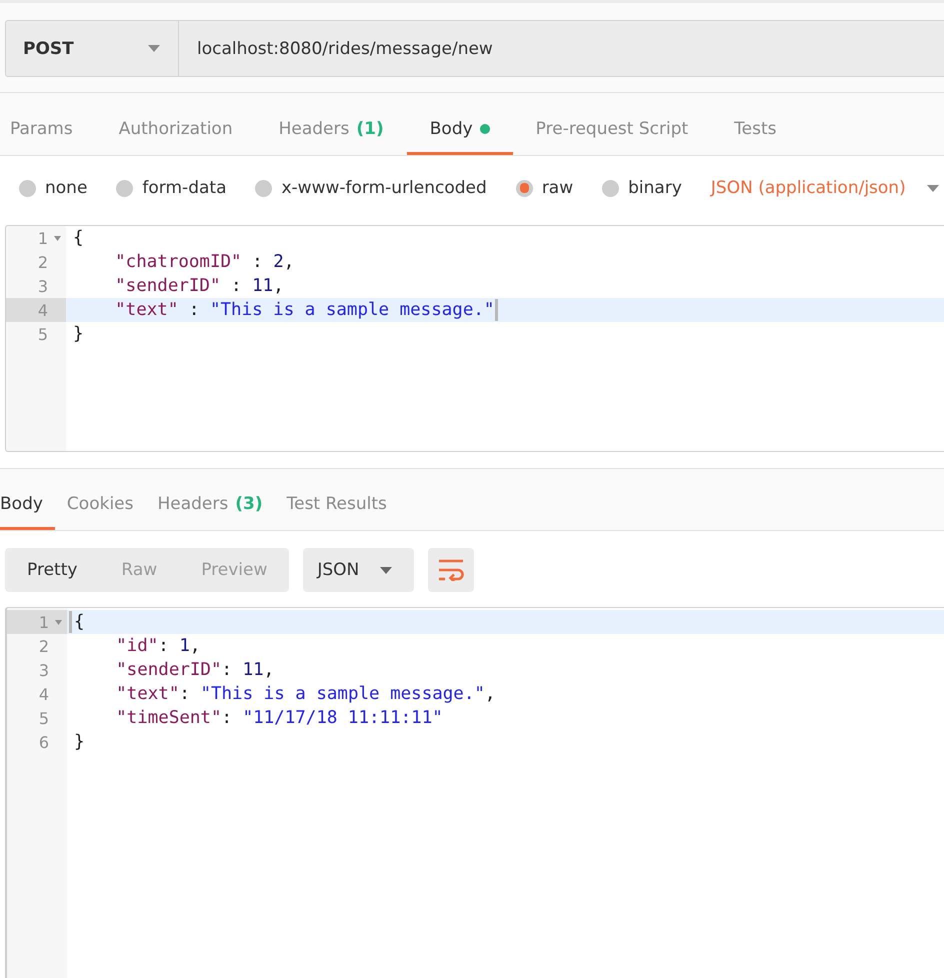 Image resolution: width=944 pixels, height=978 pixels. What do you see at coordinates (199, 286) in the screenshot?
I see `code-line: "senderID" : 11,` at bounding box center [199, 286].